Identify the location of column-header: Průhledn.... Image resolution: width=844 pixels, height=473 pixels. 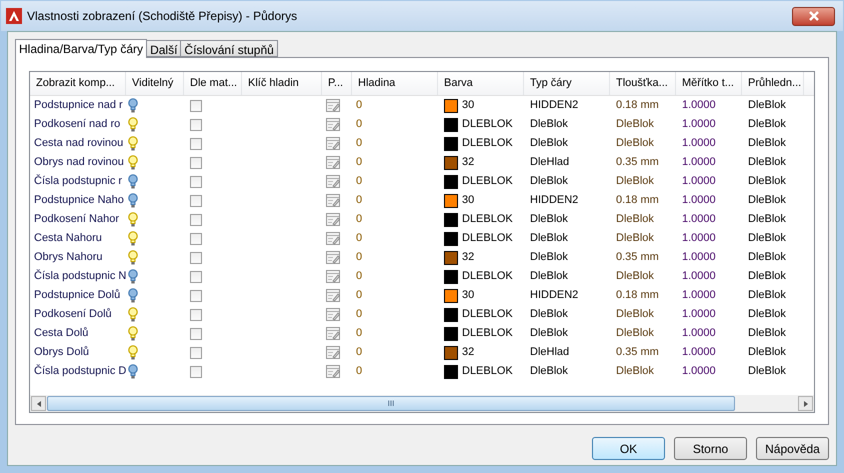
(773, 83).